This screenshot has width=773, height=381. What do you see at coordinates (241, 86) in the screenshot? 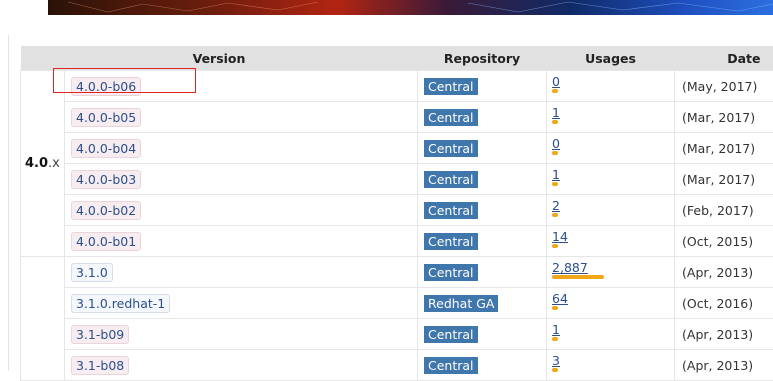
I see `version-cell: 4.0.0-b06` at bounding box center [241, 86].